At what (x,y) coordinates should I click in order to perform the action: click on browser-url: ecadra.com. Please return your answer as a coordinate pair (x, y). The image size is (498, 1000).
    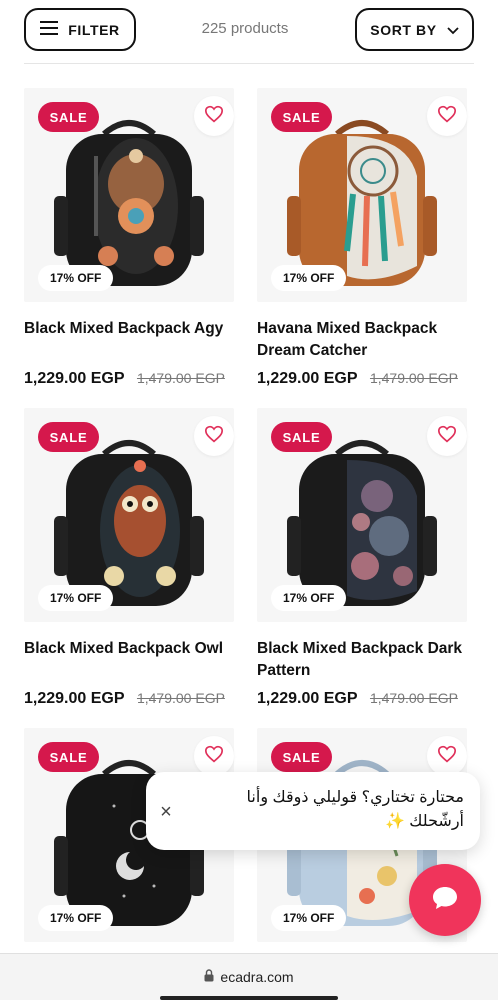
    Looking at the image, I should click on (257, 977).